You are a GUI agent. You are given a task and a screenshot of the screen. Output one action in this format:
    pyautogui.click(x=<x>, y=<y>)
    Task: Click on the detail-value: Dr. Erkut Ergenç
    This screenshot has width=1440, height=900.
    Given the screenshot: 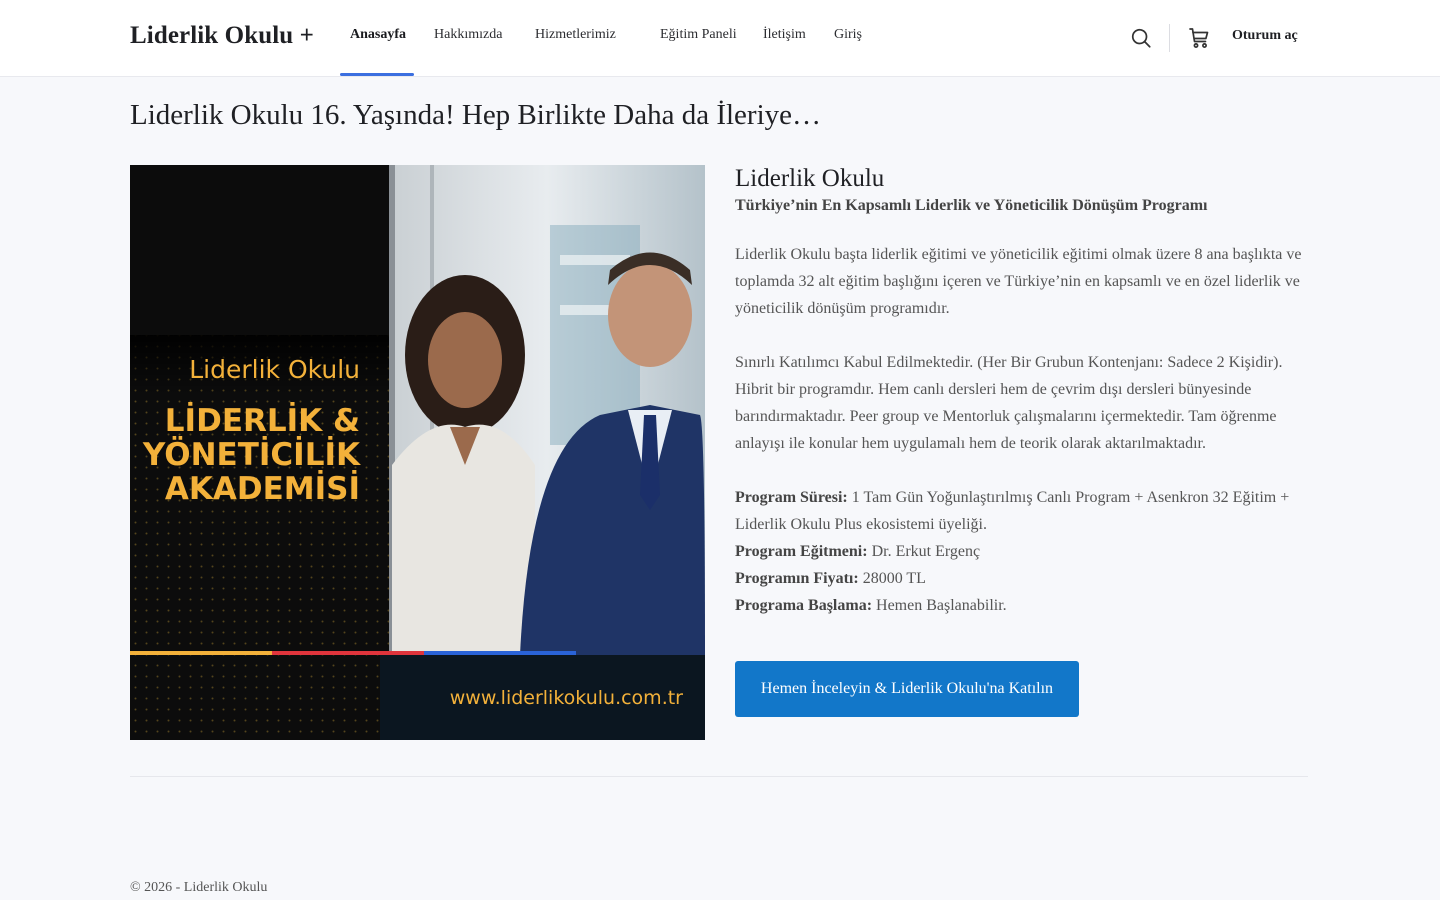 What is the action you would take?
    pyautogui.click(x=924, y=551)
    